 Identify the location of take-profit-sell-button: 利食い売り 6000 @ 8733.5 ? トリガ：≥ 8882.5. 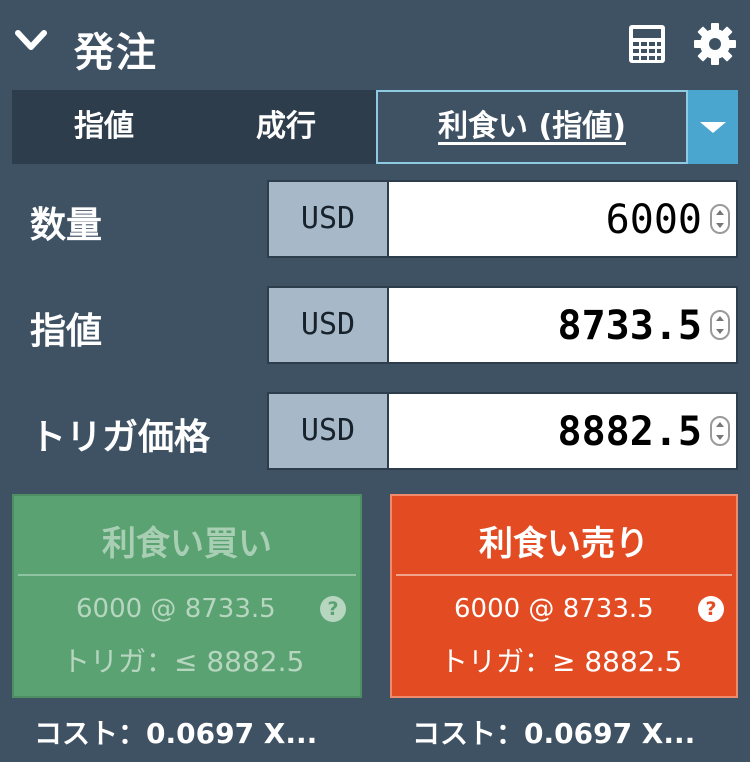
(564, 596).